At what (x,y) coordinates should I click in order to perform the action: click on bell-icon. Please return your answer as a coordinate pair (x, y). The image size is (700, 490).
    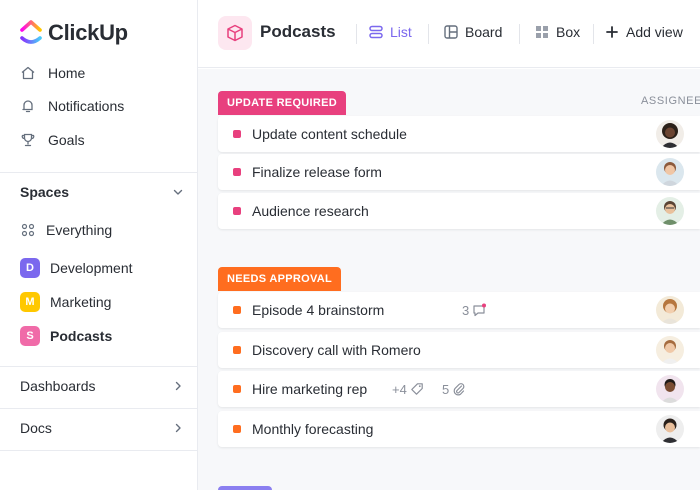
    Looking at the image, I should click on (27, 106).